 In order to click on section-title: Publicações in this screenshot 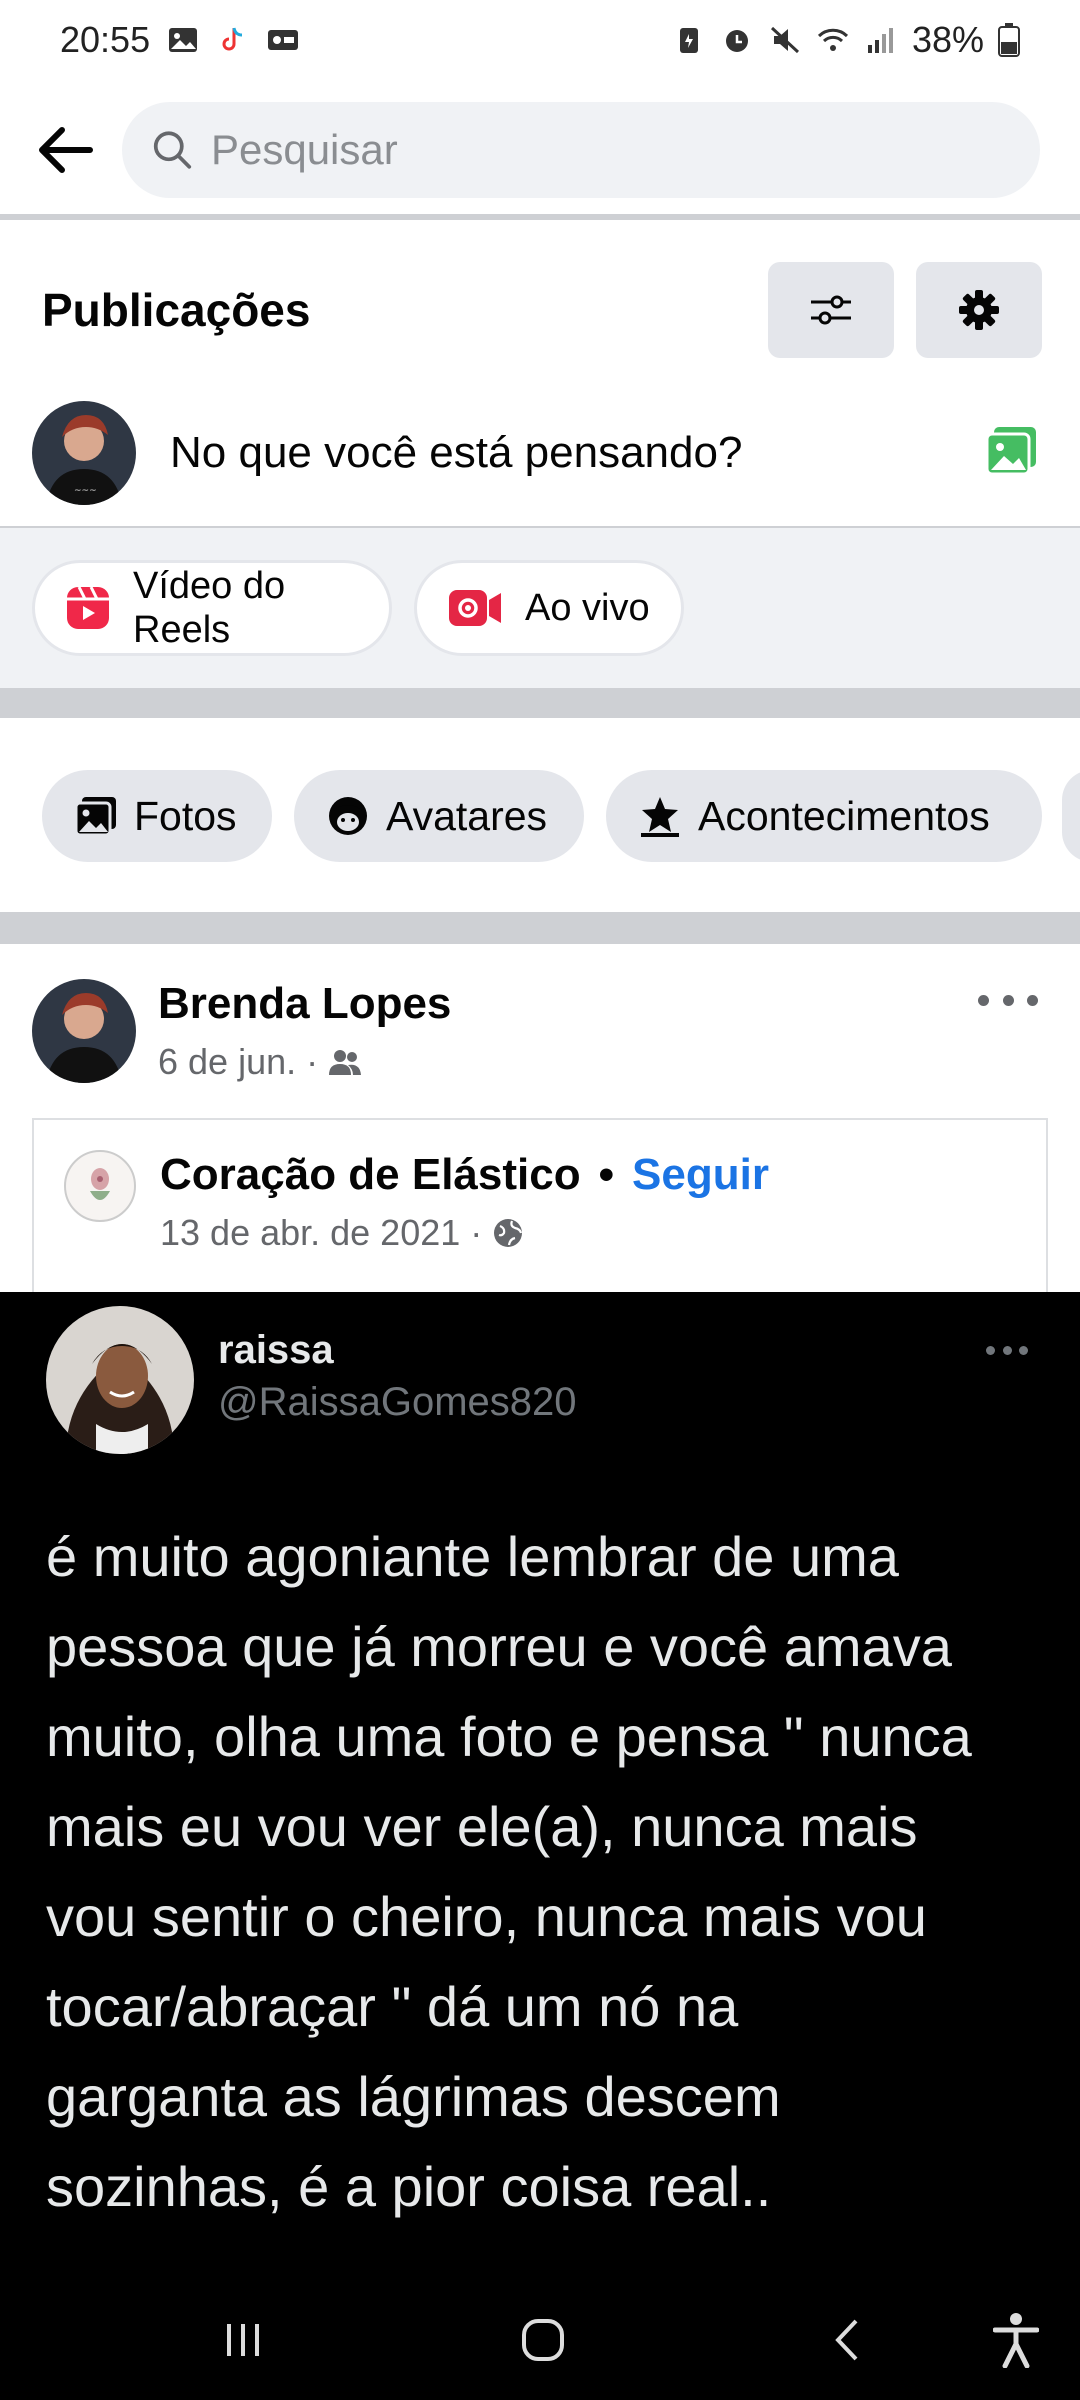, I will do `click(176, 310)`.